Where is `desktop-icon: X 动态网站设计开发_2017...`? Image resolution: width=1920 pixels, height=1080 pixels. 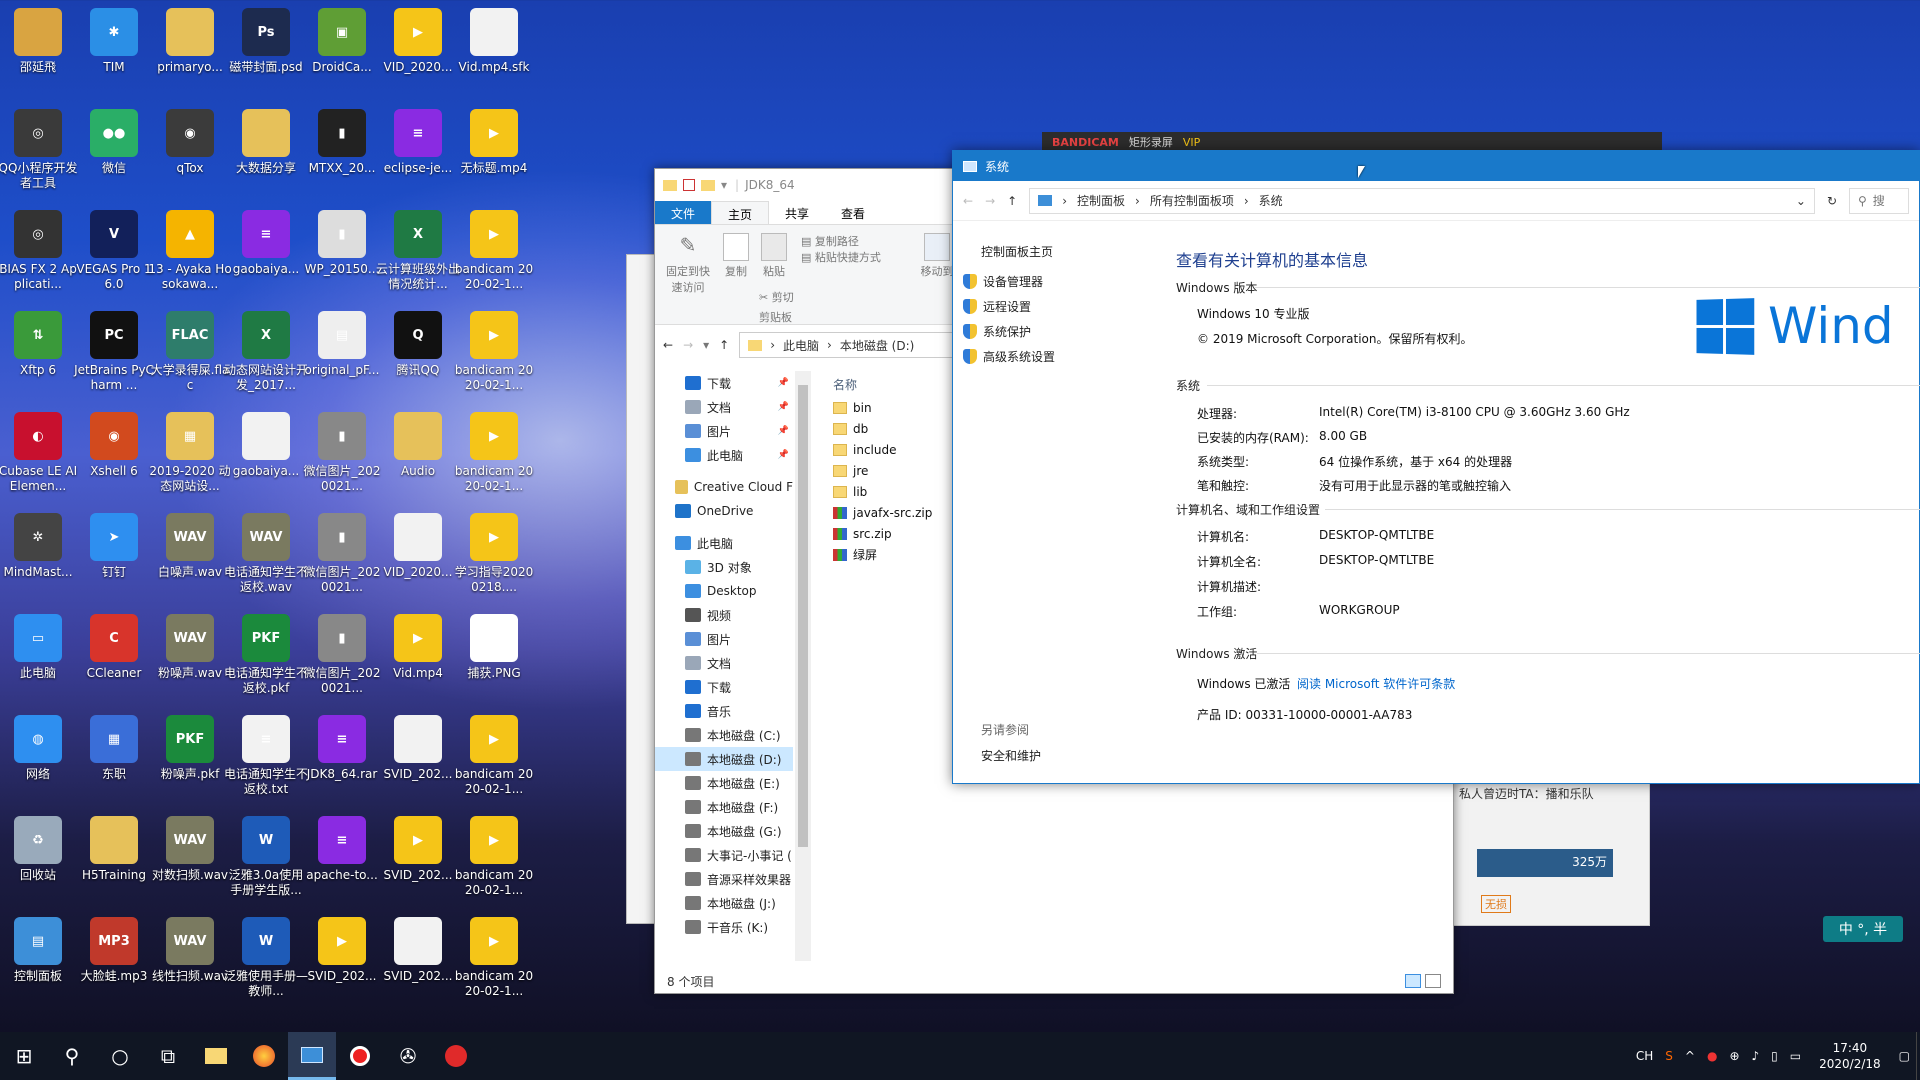
desktop-icon: X 动态网站设计开发_2017... is located at coordinates (266, 357).